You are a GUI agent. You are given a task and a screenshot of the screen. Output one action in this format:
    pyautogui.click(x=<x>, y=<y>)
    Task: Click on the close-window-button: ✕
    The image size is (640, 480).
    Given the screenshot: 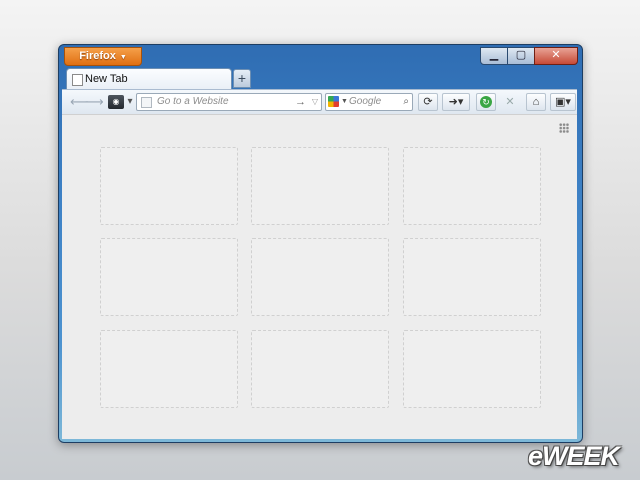 What is the action you would take?
    pyautogui.click(x=556, y=56)
    